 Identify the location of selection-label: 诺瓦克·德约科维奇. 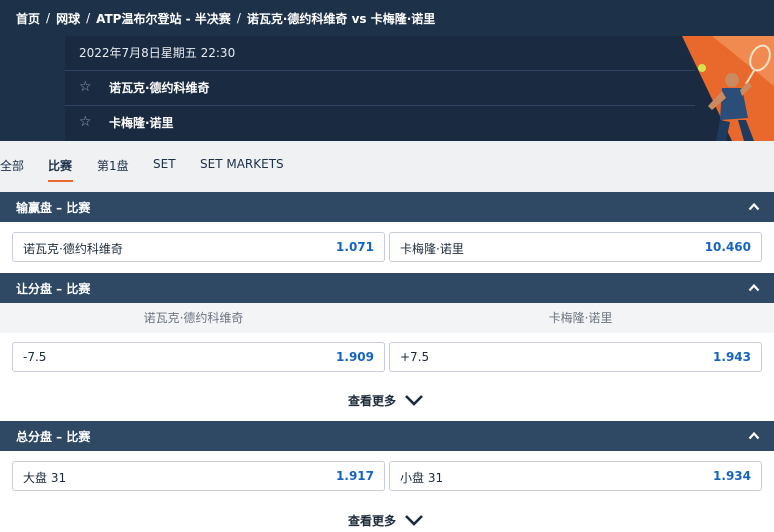
(73, 249).